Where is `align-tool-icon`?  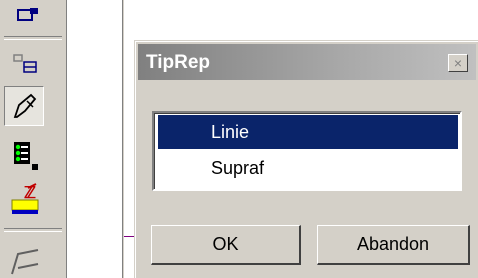
align-tool-icon is located at coordinates (24, 64).